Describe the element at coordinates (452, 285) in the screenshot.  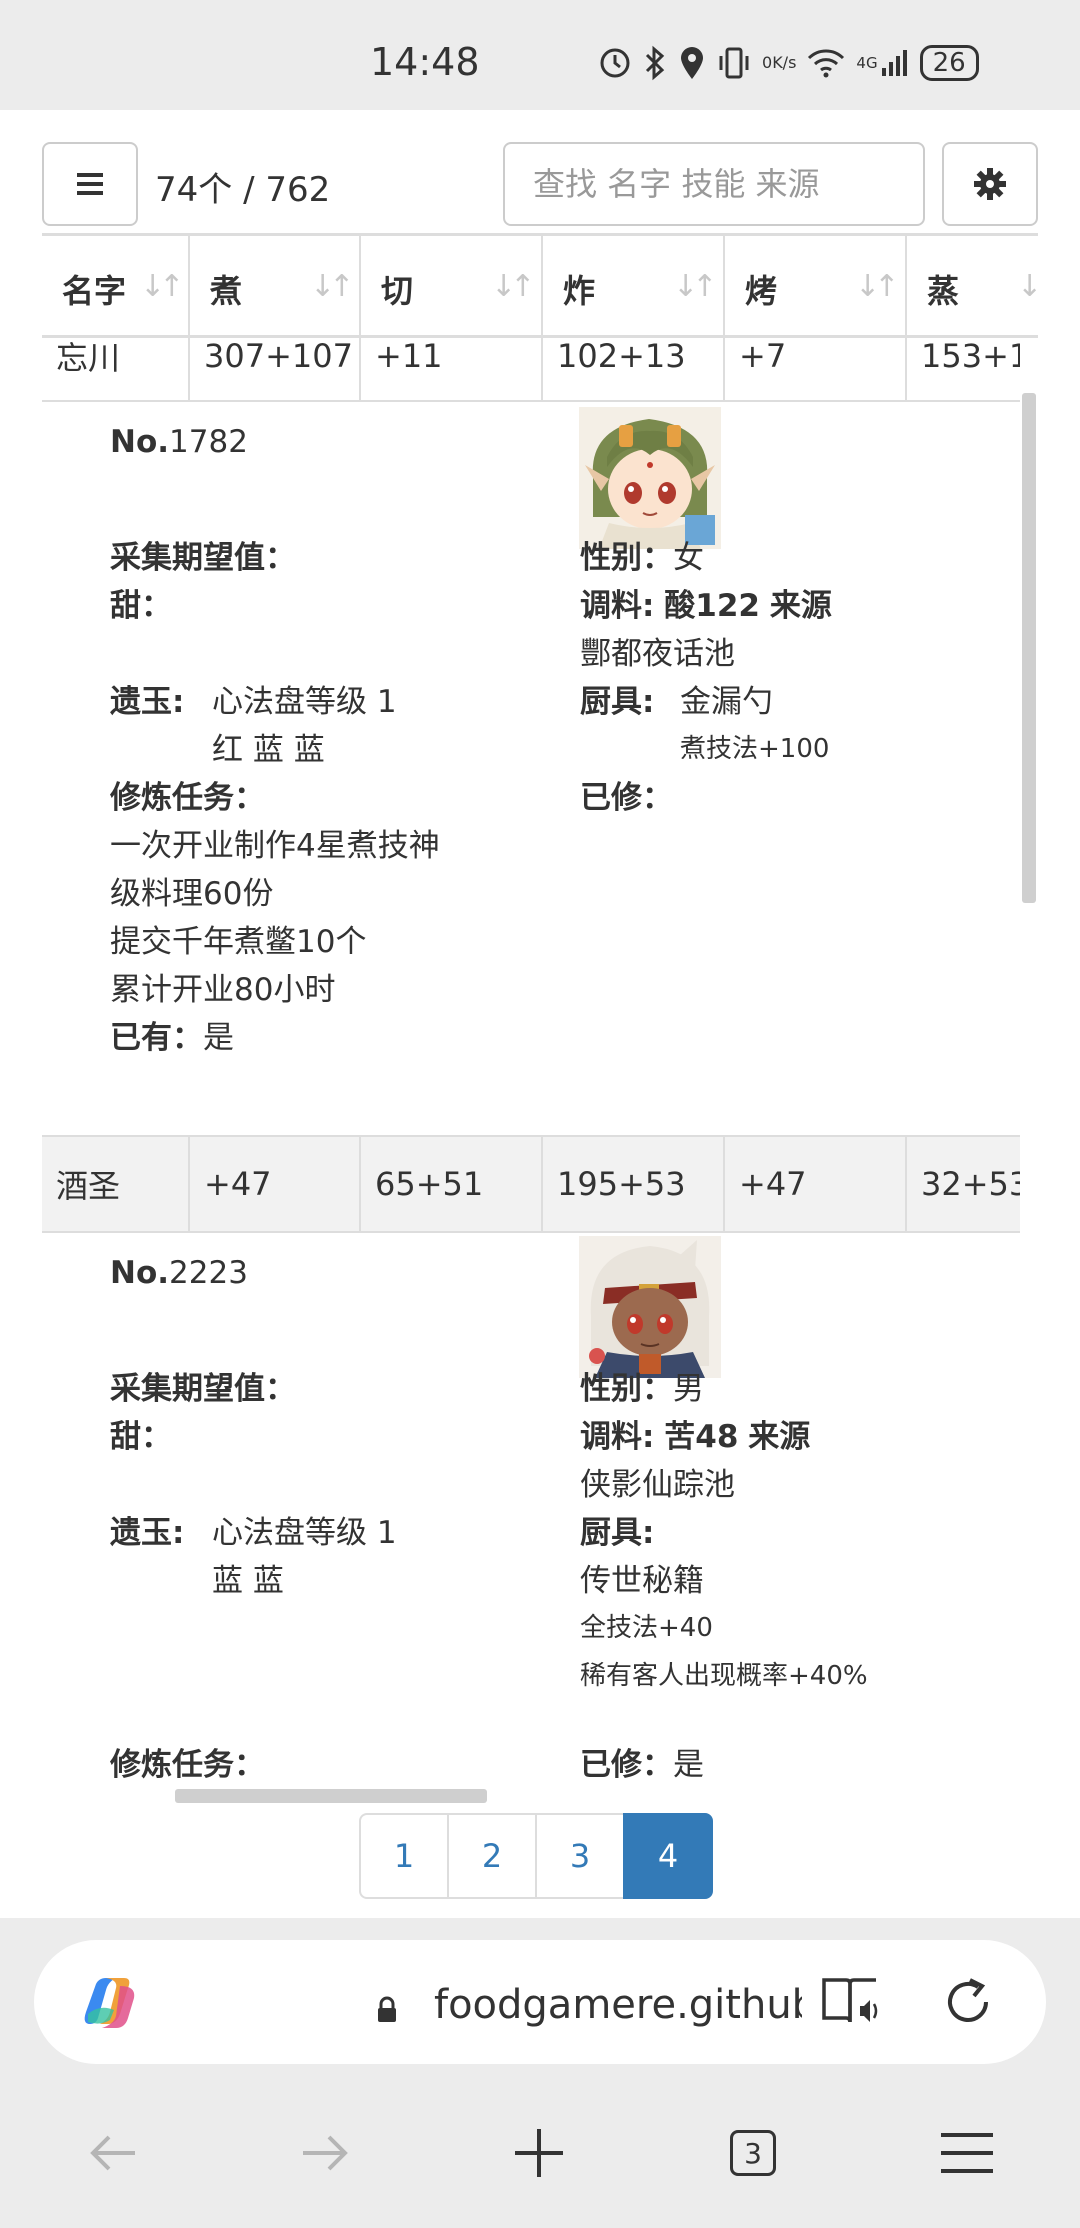
I see `header-cut: 切 ↓↑` at that location.